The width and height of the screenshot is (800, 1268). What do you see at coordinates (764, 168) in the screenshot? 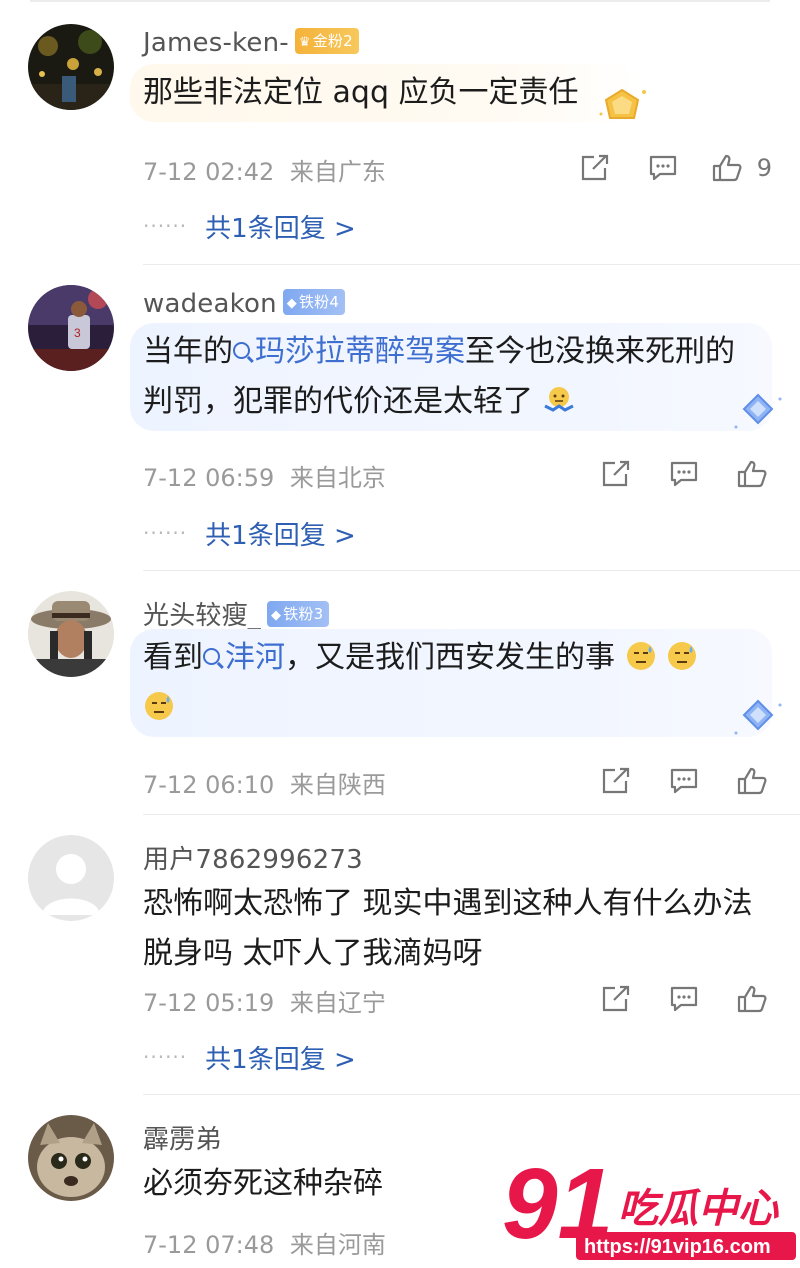
I see `like-count: 9` at bounding box center [764, 168].